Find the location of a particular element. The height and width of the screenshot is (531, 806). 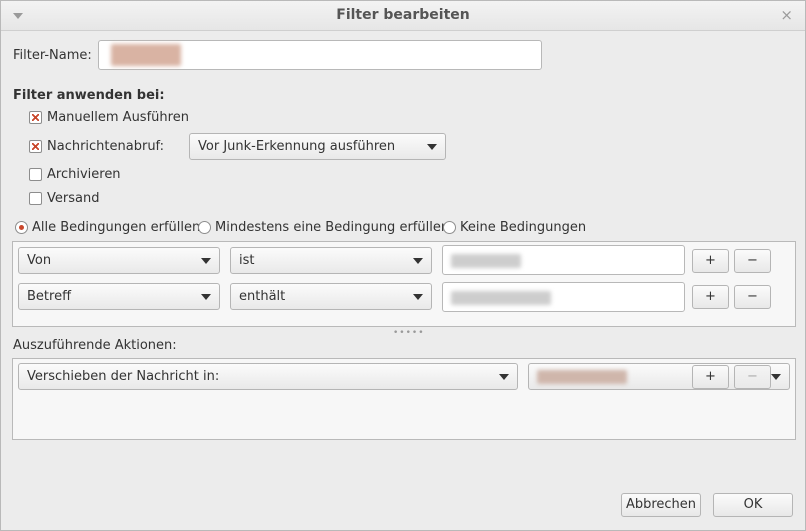

condition-2-operator: enthält is located at coordinates (331, 296).